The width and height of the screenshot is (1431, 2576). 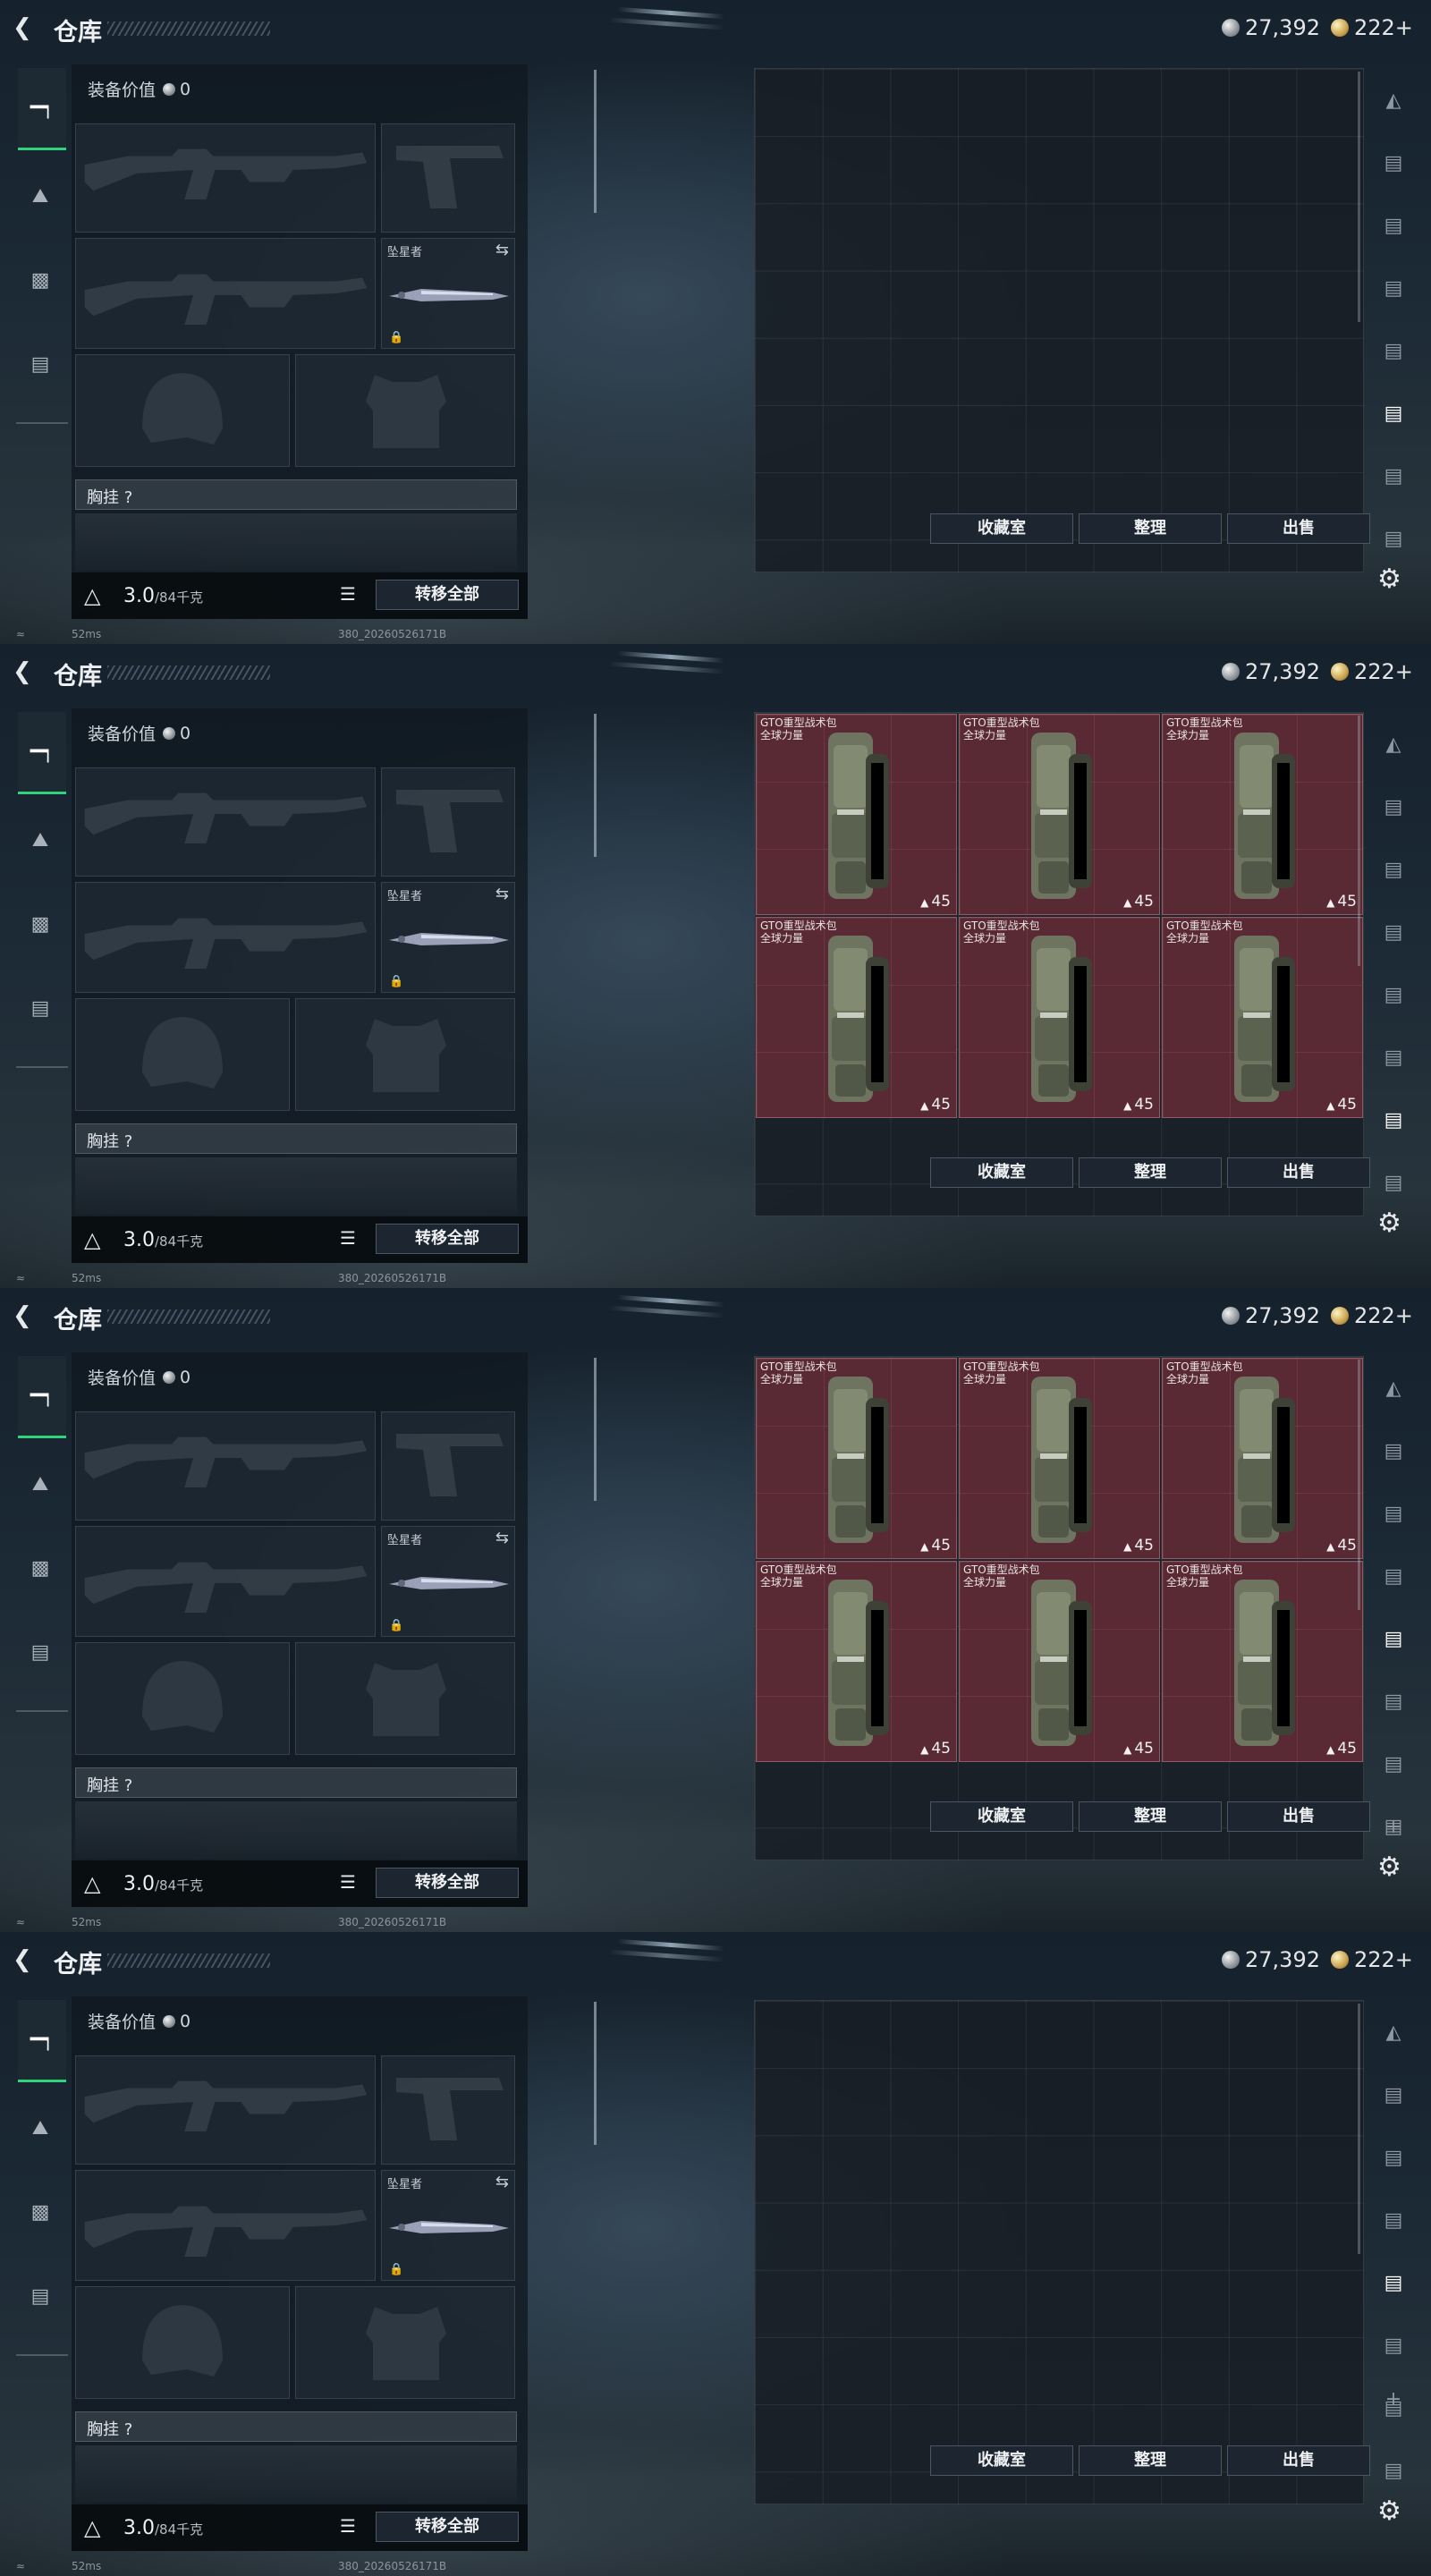 What do you see at coordinates (1299, 528) in the screenshot?
I see `sell-button: 出售` at bounding box center [1299, 528].